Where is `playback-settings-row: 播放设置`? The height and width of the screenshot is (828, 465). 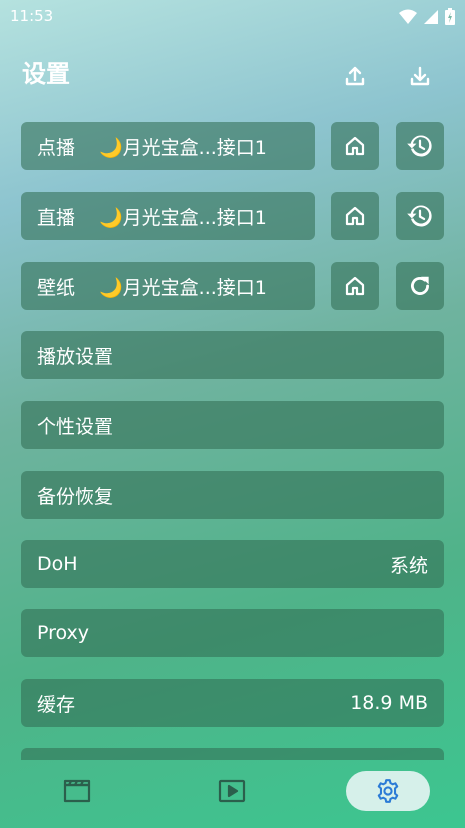 playback-settings-row: 播放设置 is located at coordinates (232, 355).